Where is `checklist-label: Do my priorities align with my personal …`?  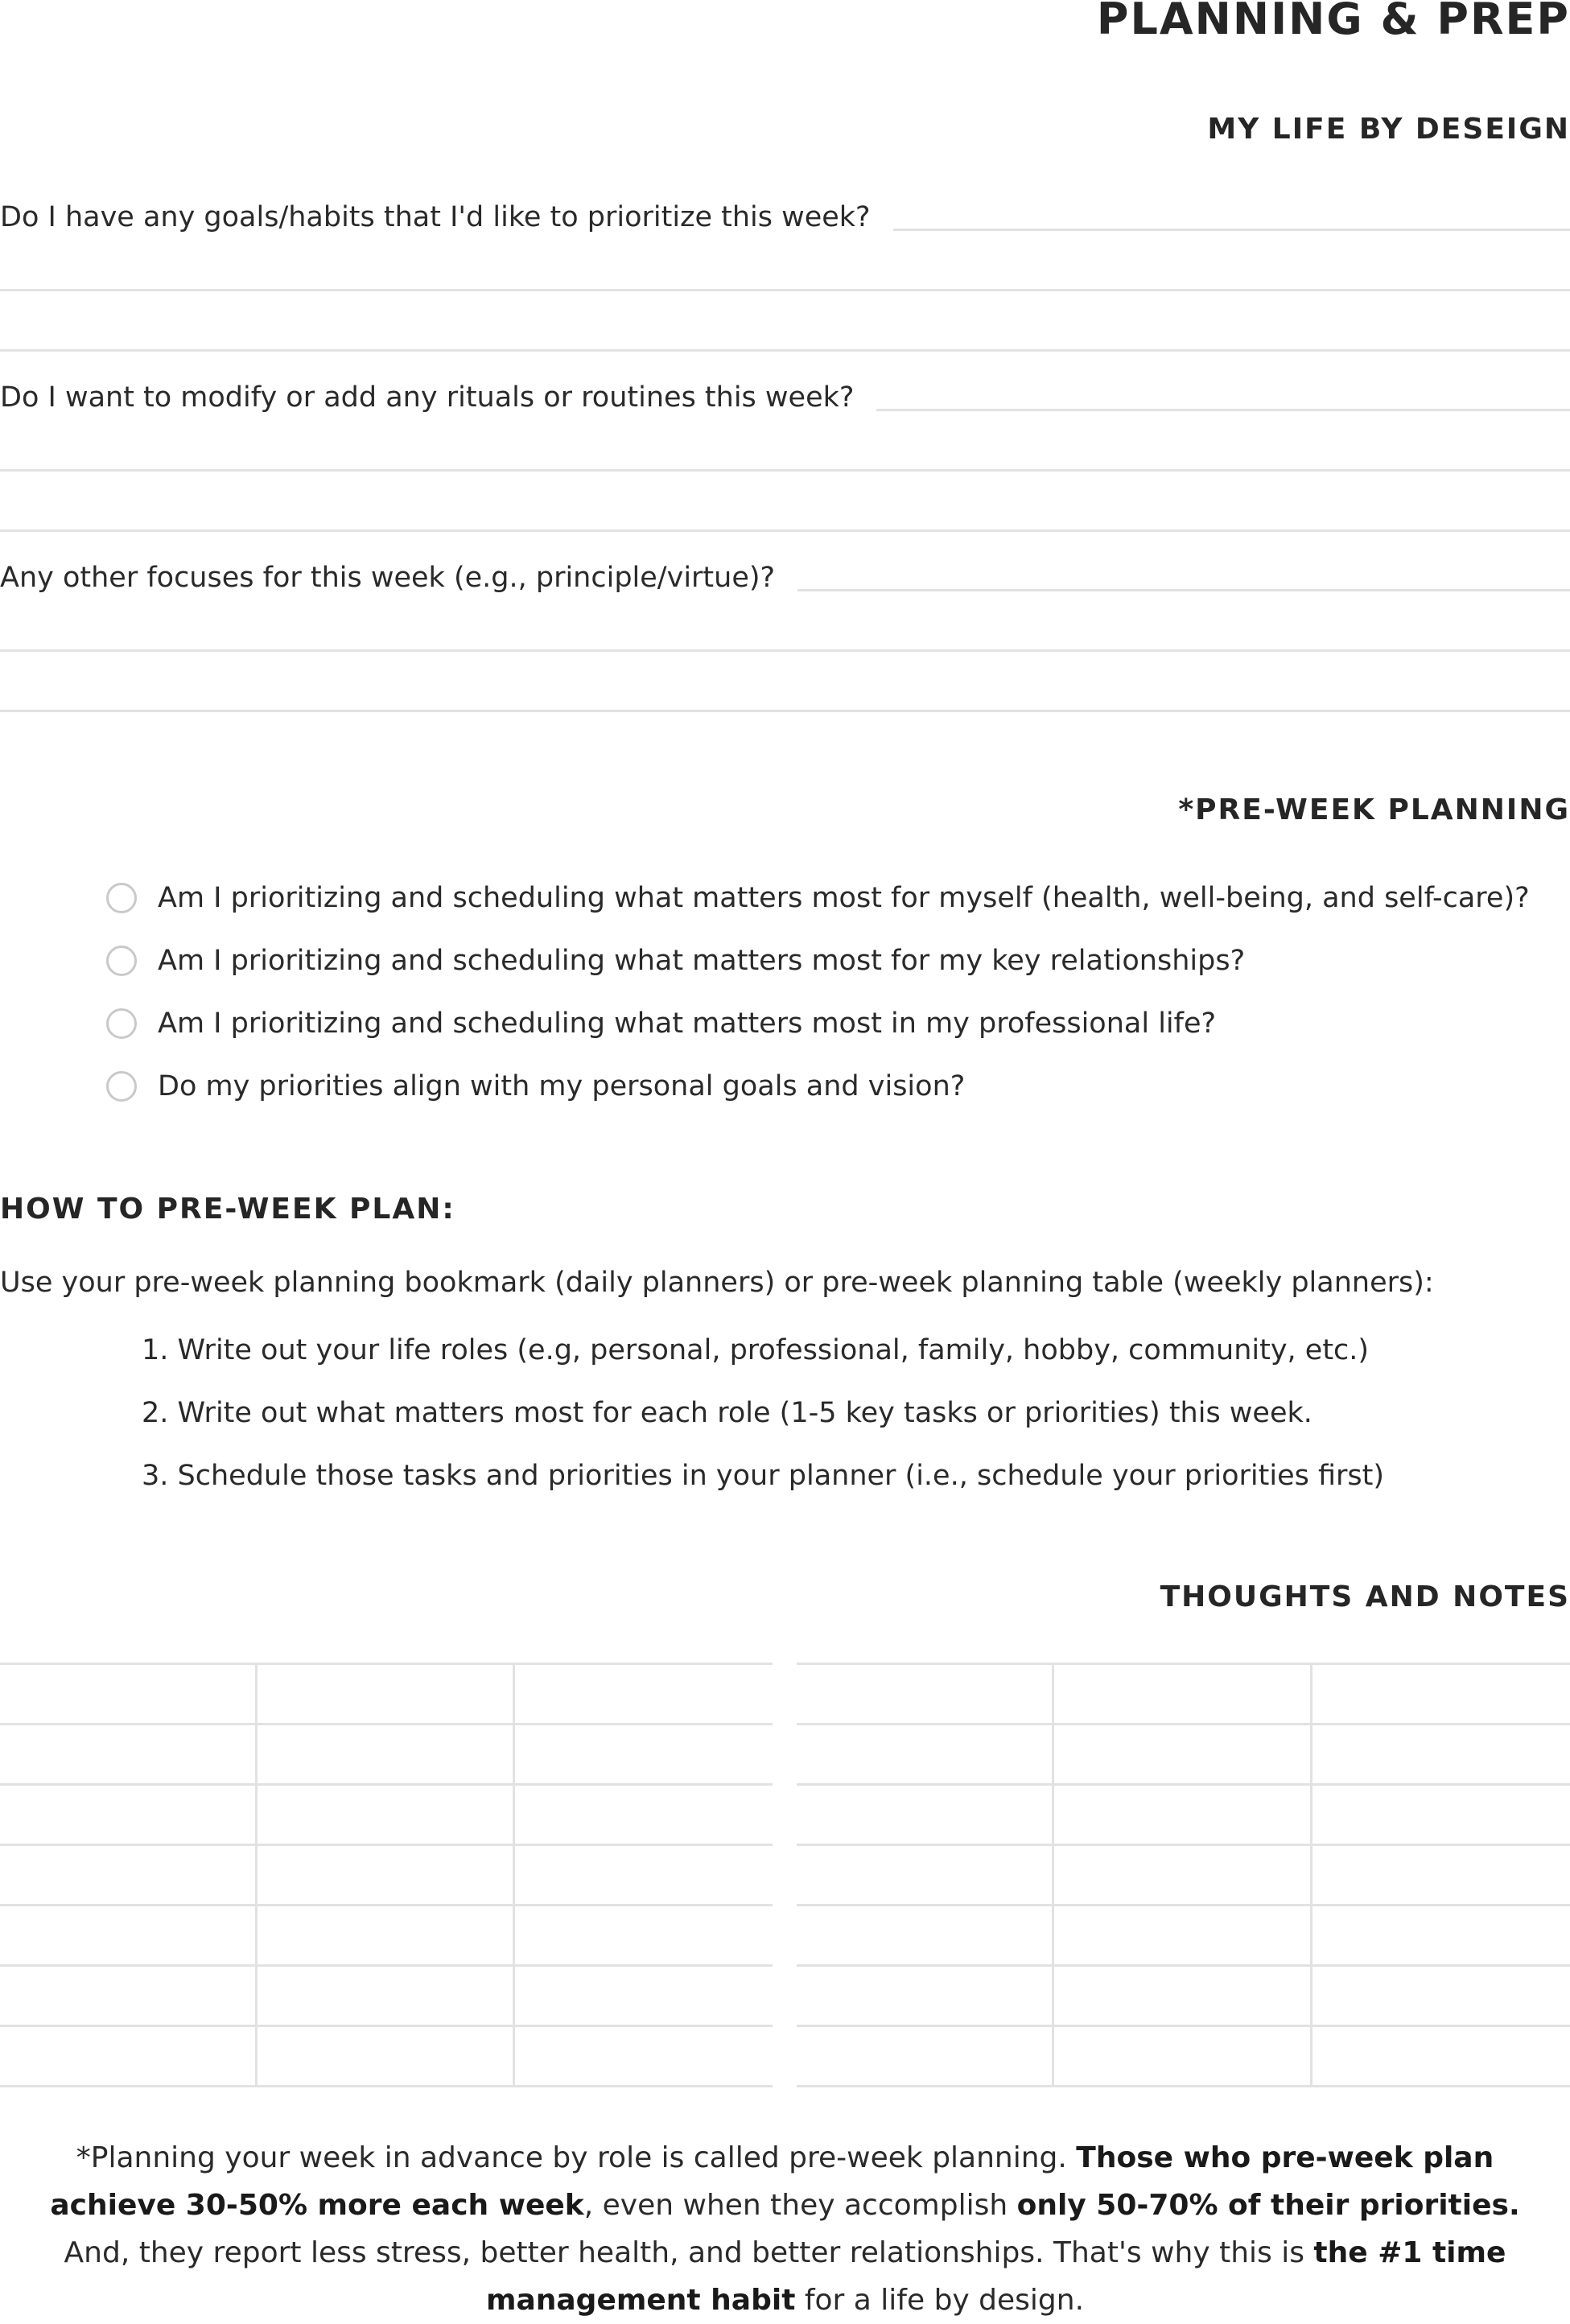
checklist-label: Do my priorities align with my personal … is located at coordinates (562, 1086).